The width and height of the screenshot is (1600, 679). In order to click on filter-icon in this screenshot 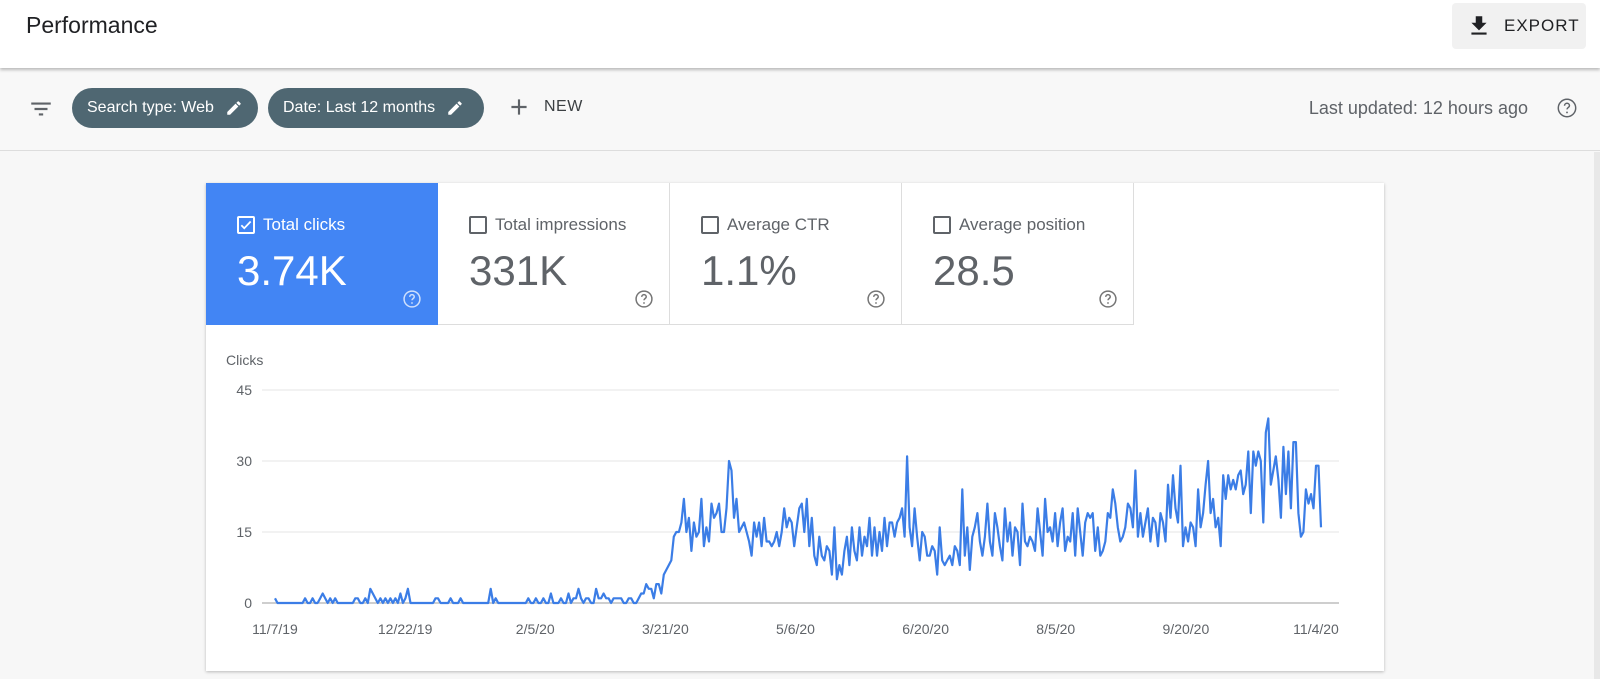, I will do `click(41, 109)`.